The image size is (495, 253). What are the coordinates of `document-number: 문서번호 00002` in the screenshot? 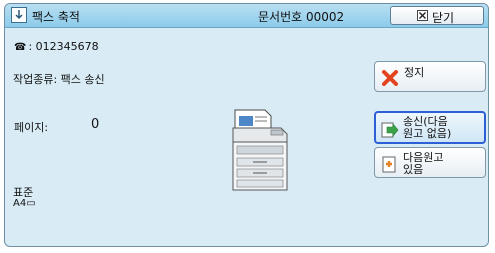 It's located at (301, 17).